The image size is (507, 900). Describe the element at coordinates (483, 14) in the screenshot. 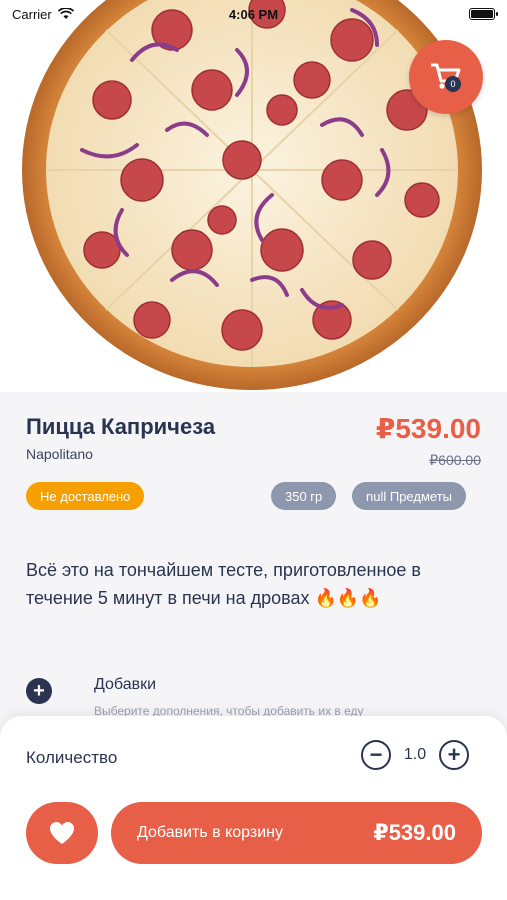

I see `battery-icon` at that location.